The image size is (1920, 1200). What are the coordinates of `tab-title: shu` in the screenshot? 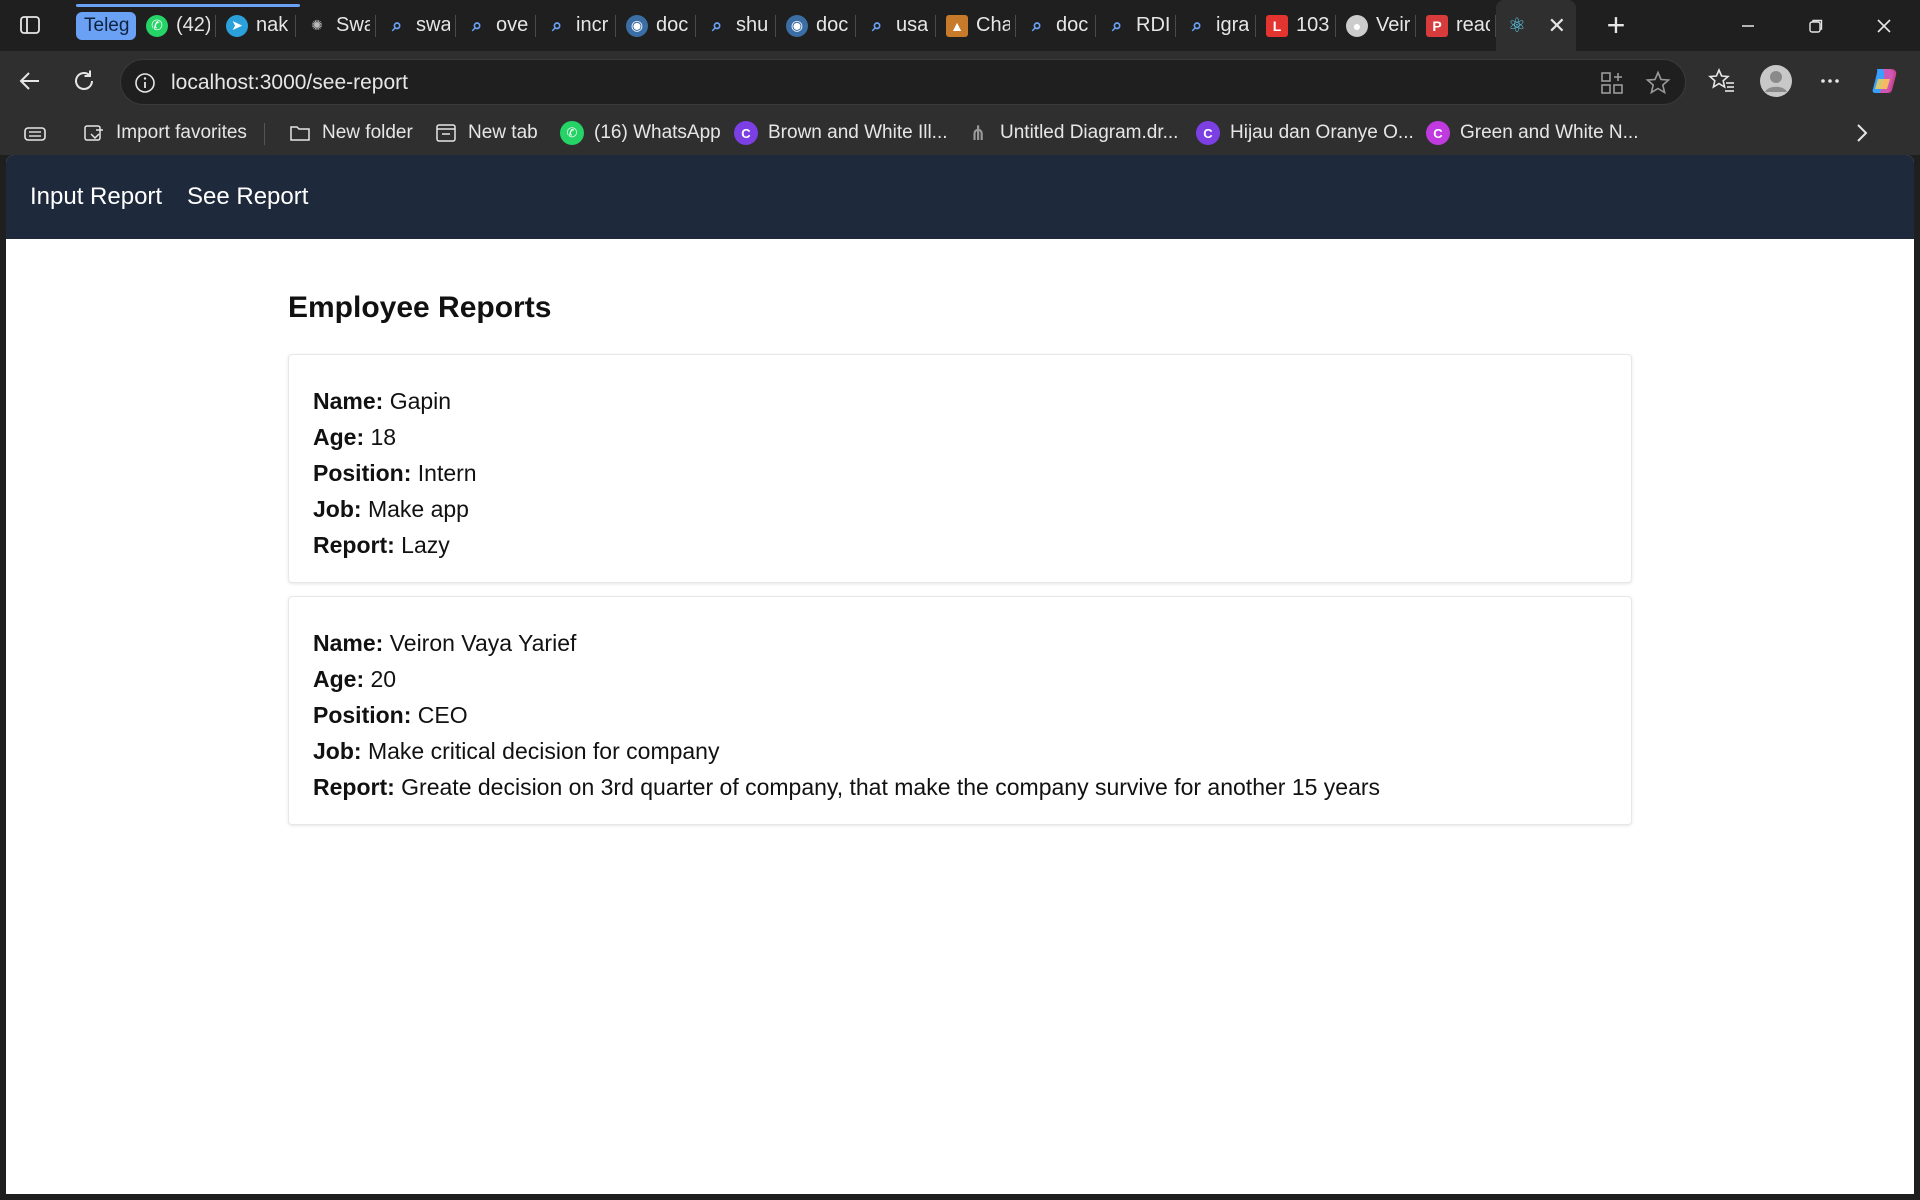 It's located at (752, 25).